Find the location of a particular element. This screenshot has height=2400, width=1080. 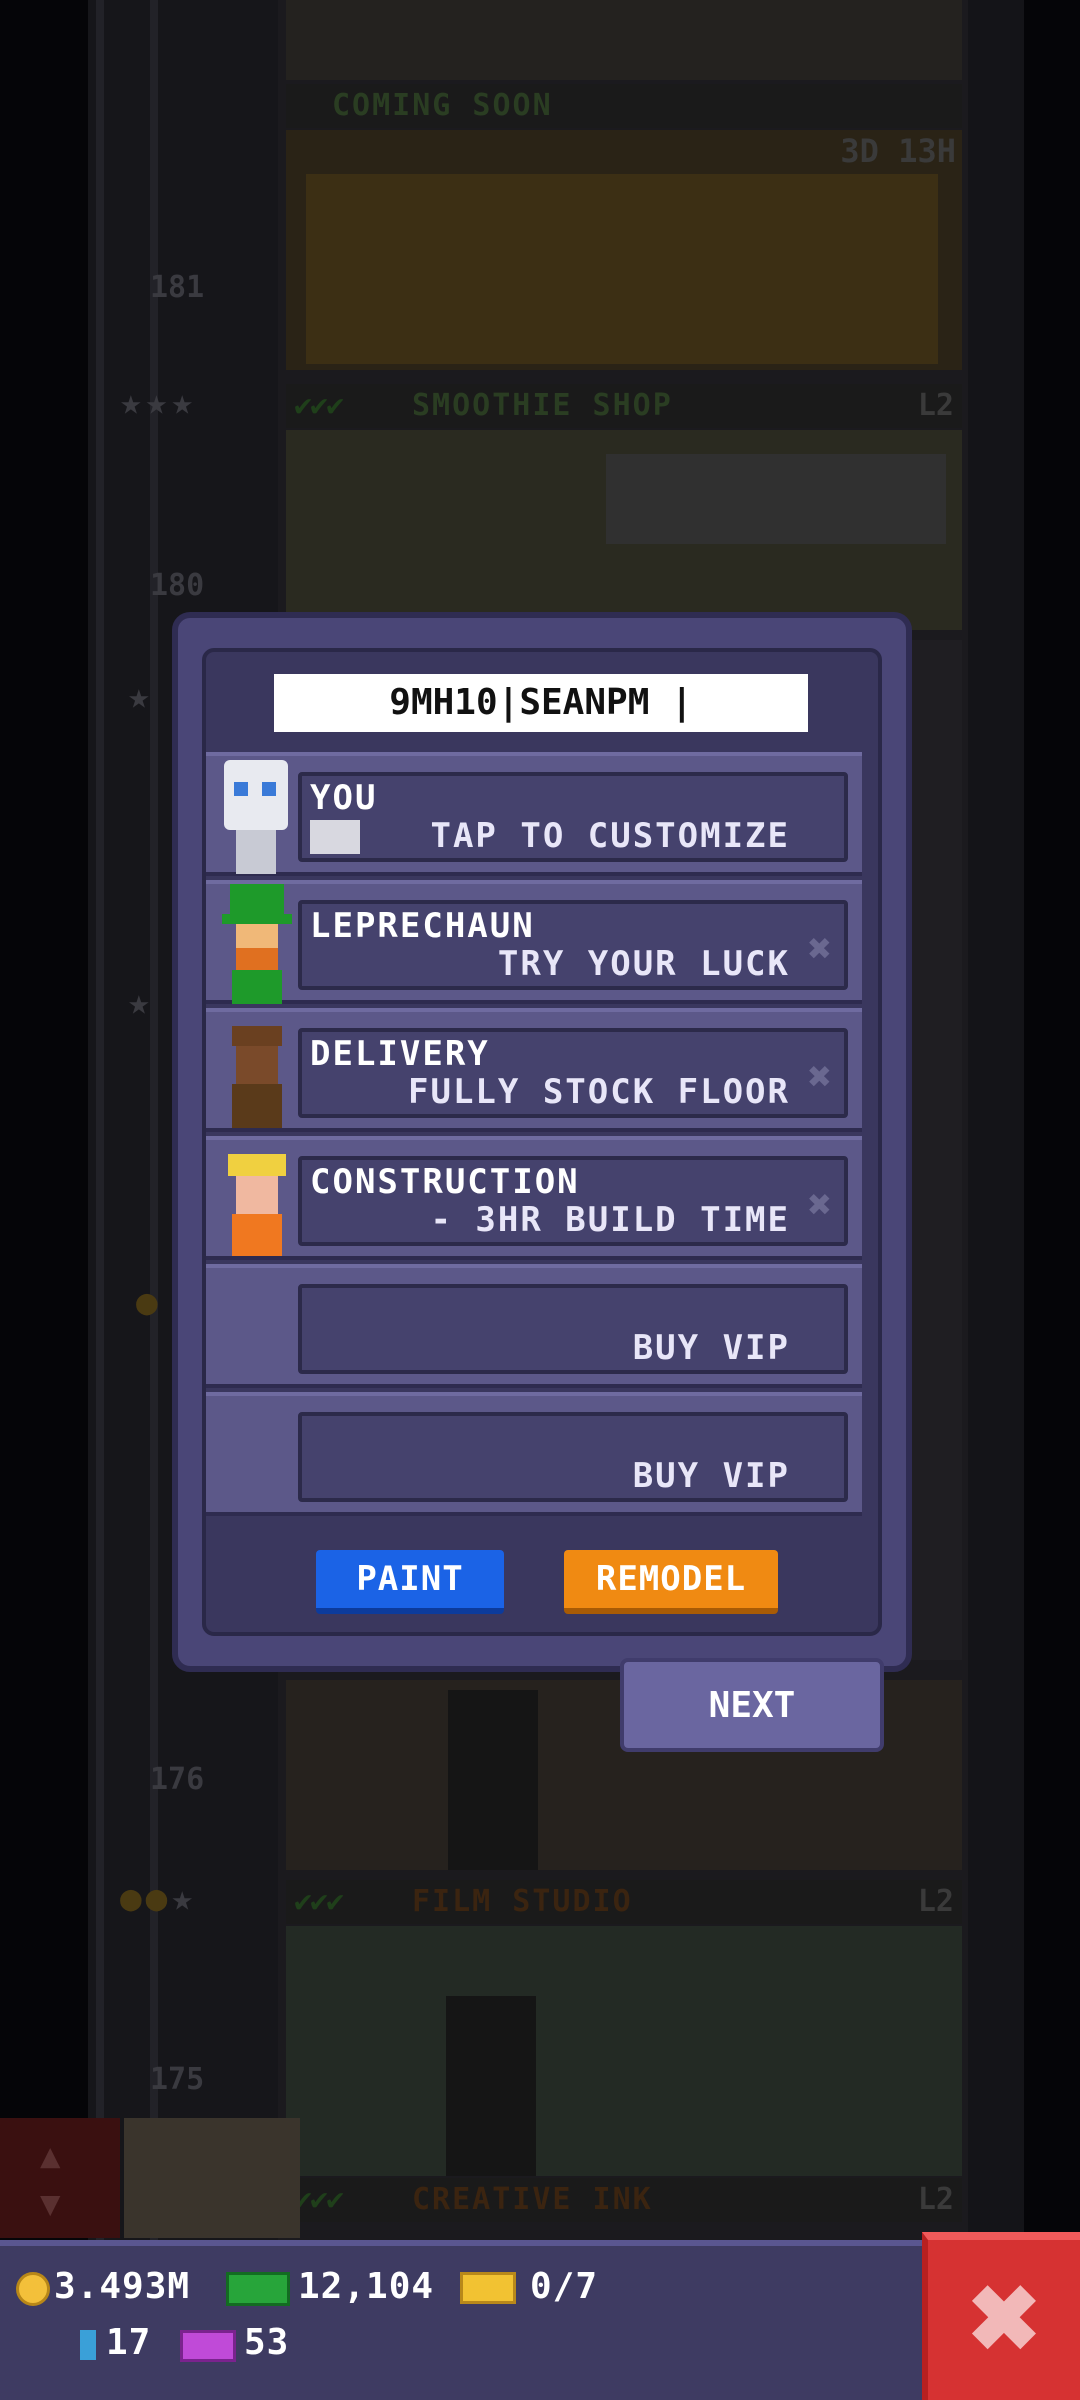

floor-sign-smoothie-shop: ✔✔✔ SMOOTHIE SHOP L2 is located at coordinates (624, 406).